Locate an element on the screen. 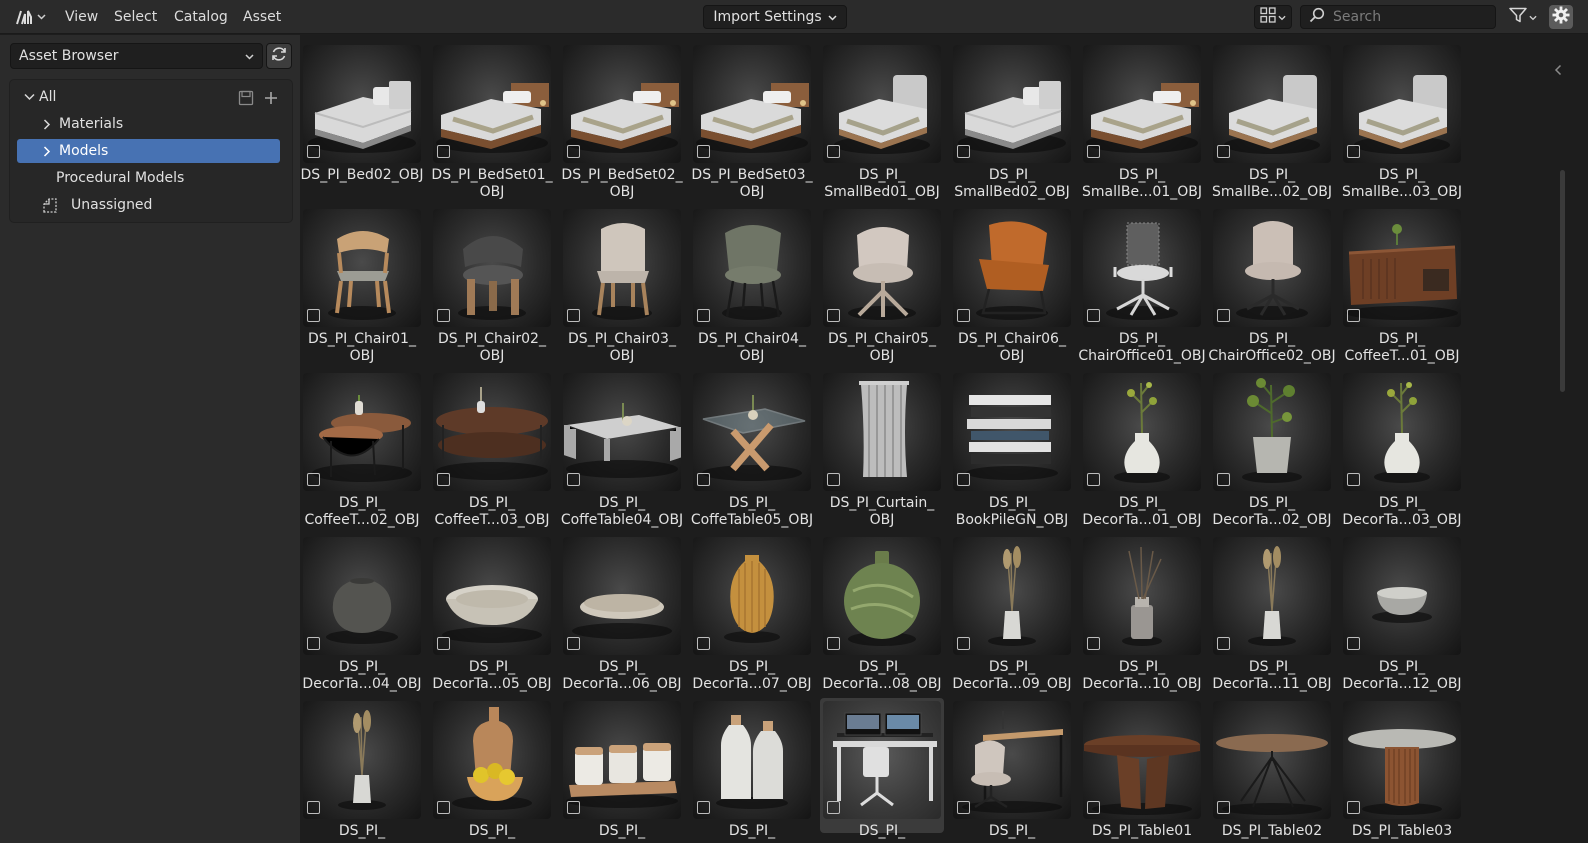 This screenshot has width=1588, height=843. asset-tile: DS_PI_ DecorTa...02_OBJ is located at coordinates (1275, 455).